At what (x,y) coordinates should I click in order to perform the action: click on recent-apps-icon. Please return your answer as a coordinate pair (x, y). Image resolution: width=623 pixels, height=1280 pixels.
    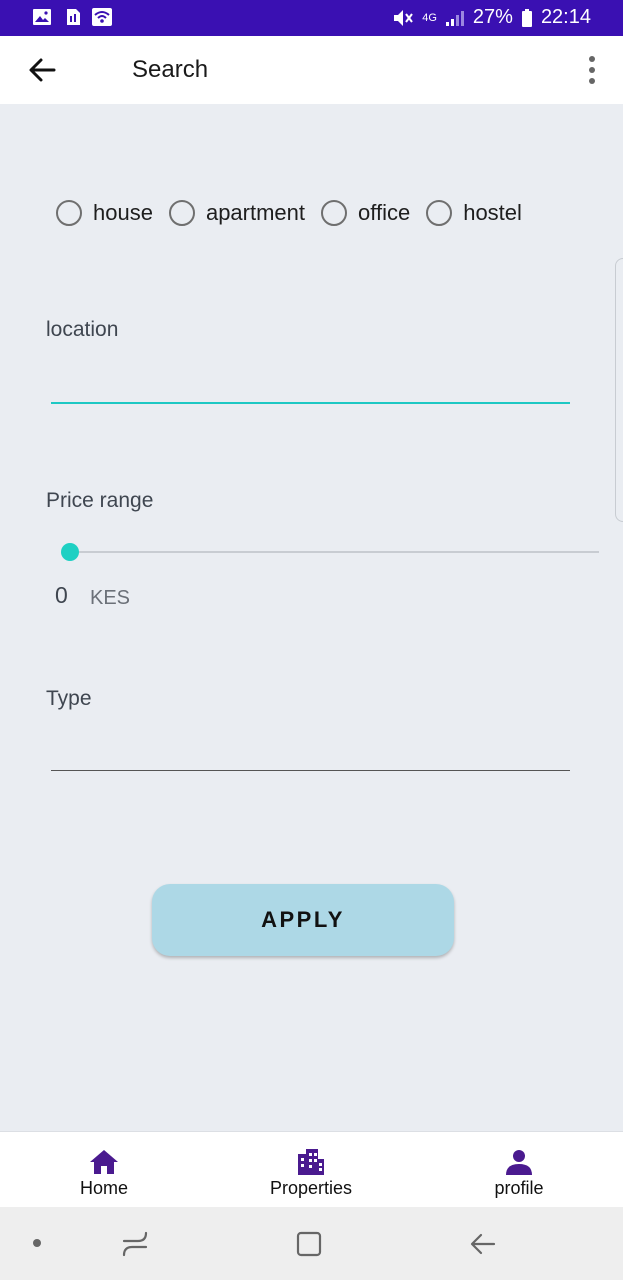
    Looking at the image, I should click on (135, 1244).